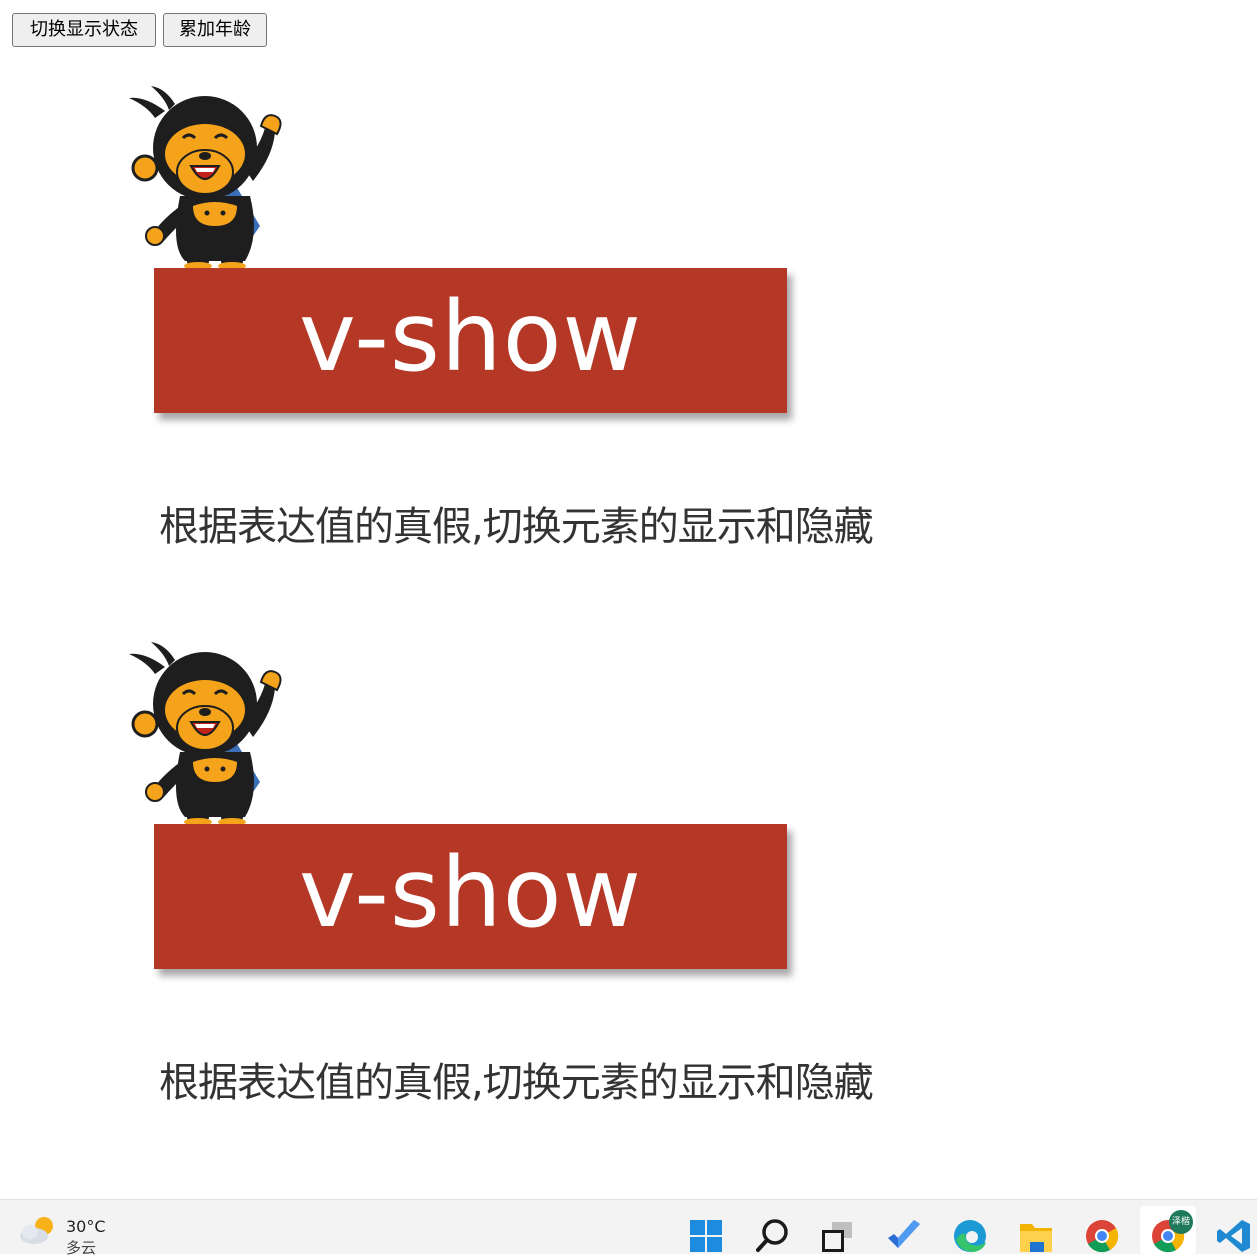  I want to click on start-icon, so click(706, 1236).